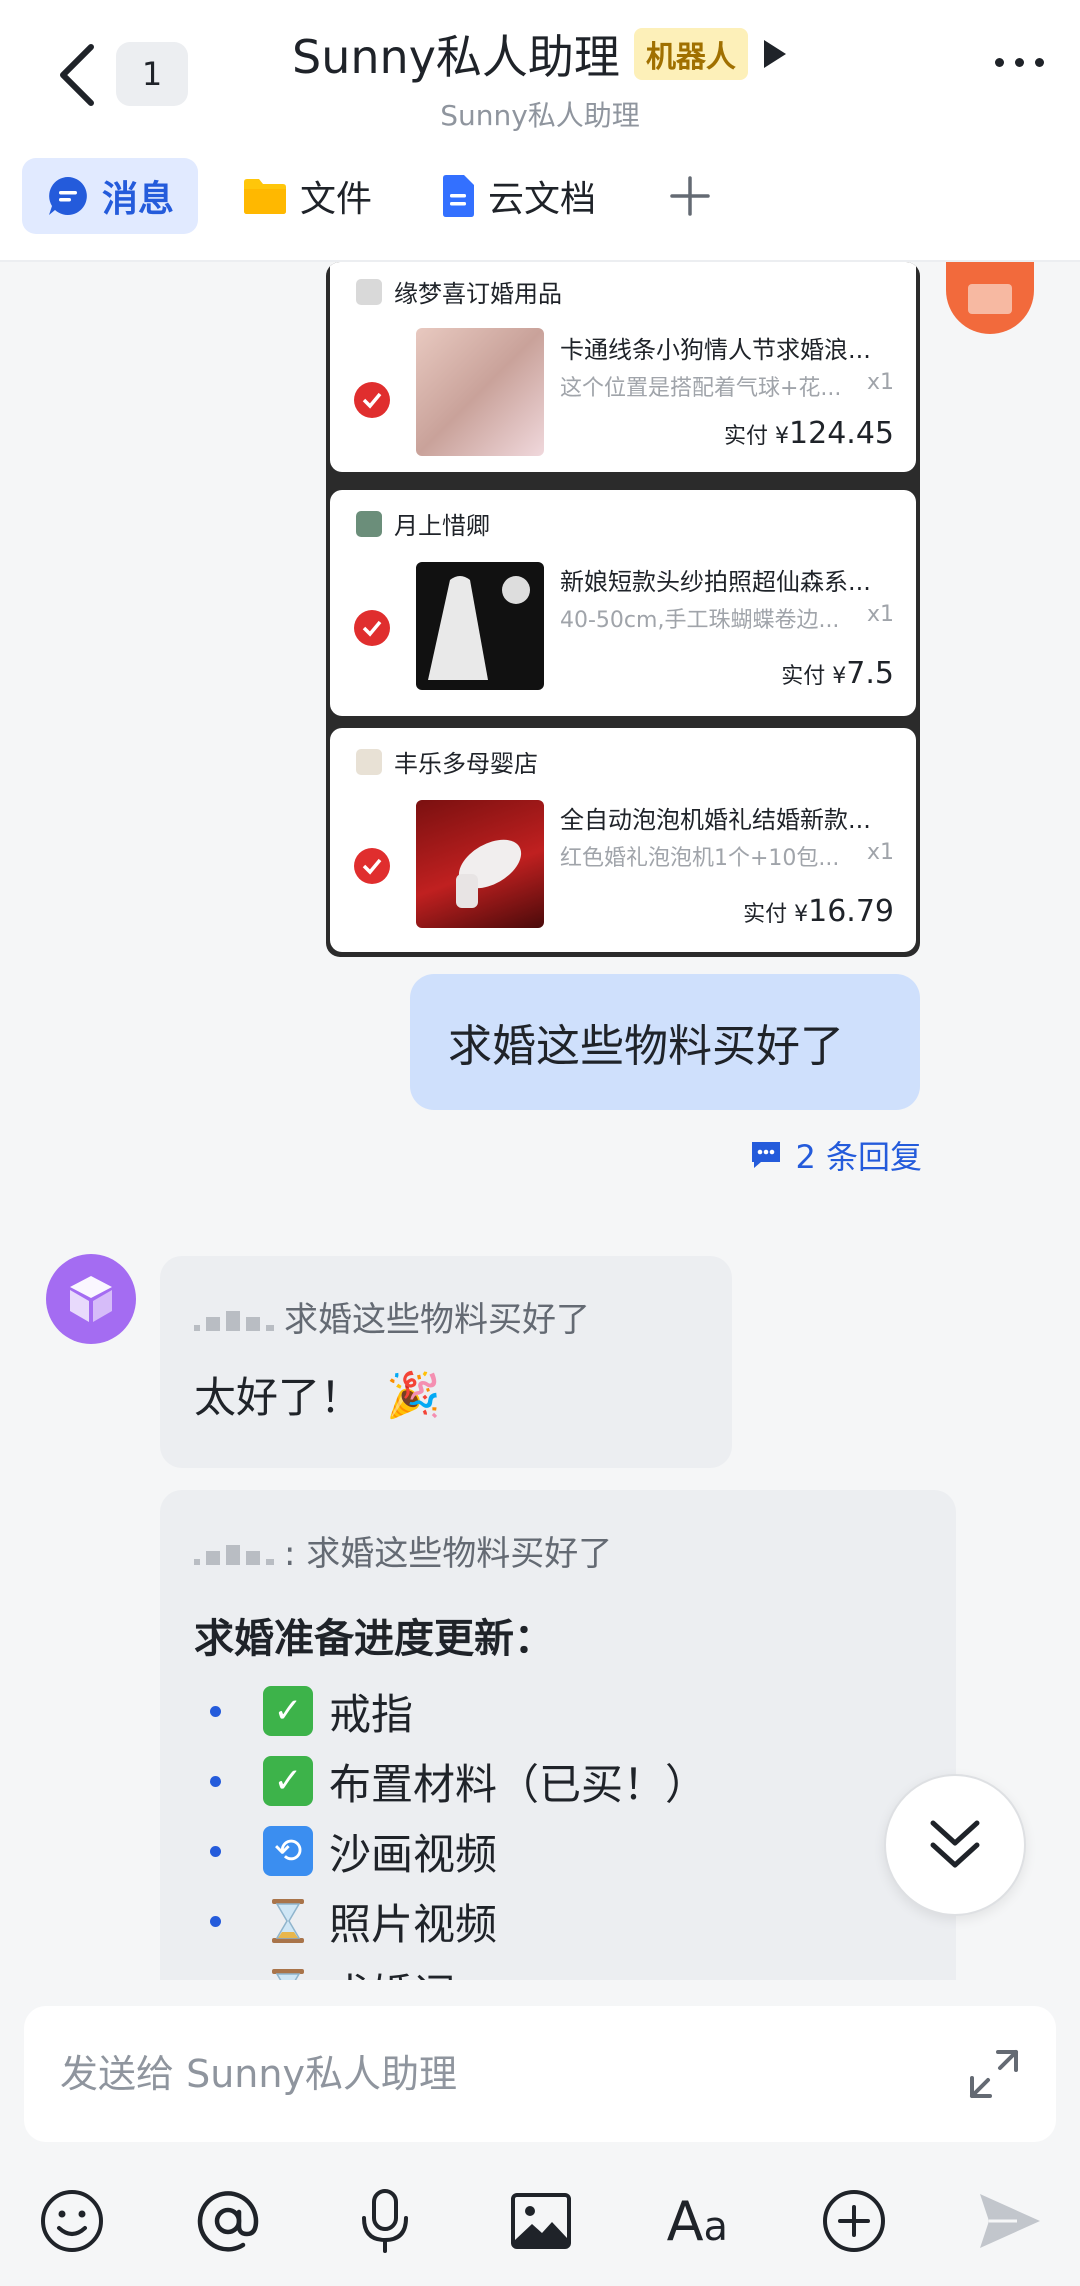 The height and width of the screenshot is (2286, 1080). I want to click on tab-cloud-docs: 云文档, so click(518, 196).